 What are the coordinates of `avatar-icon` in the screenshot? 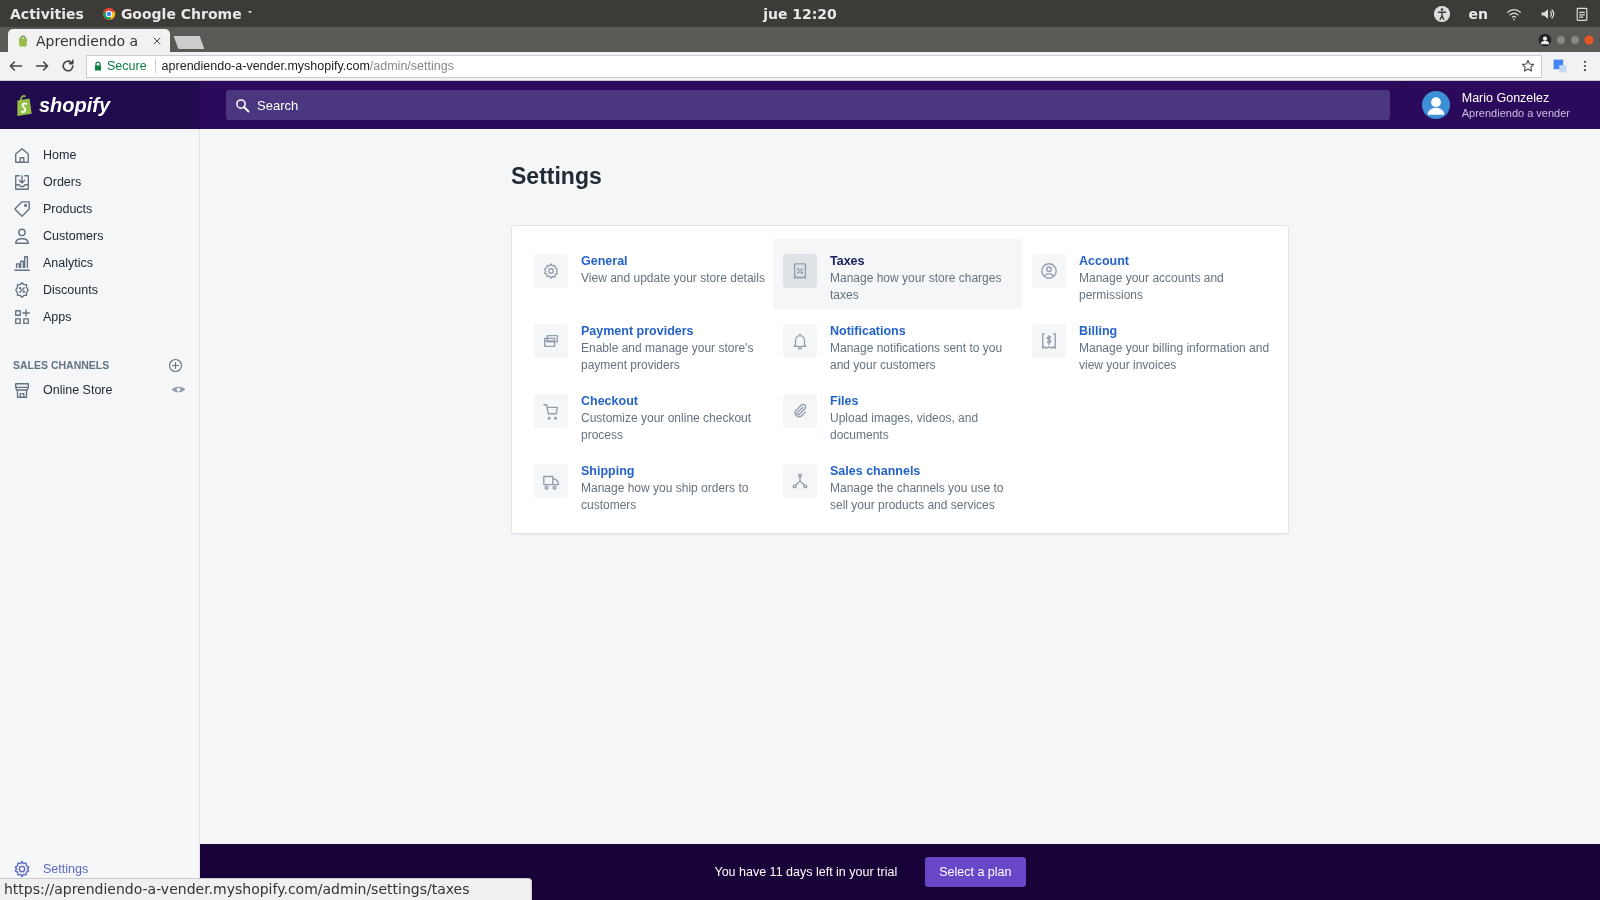 It's located at (1435, 105).